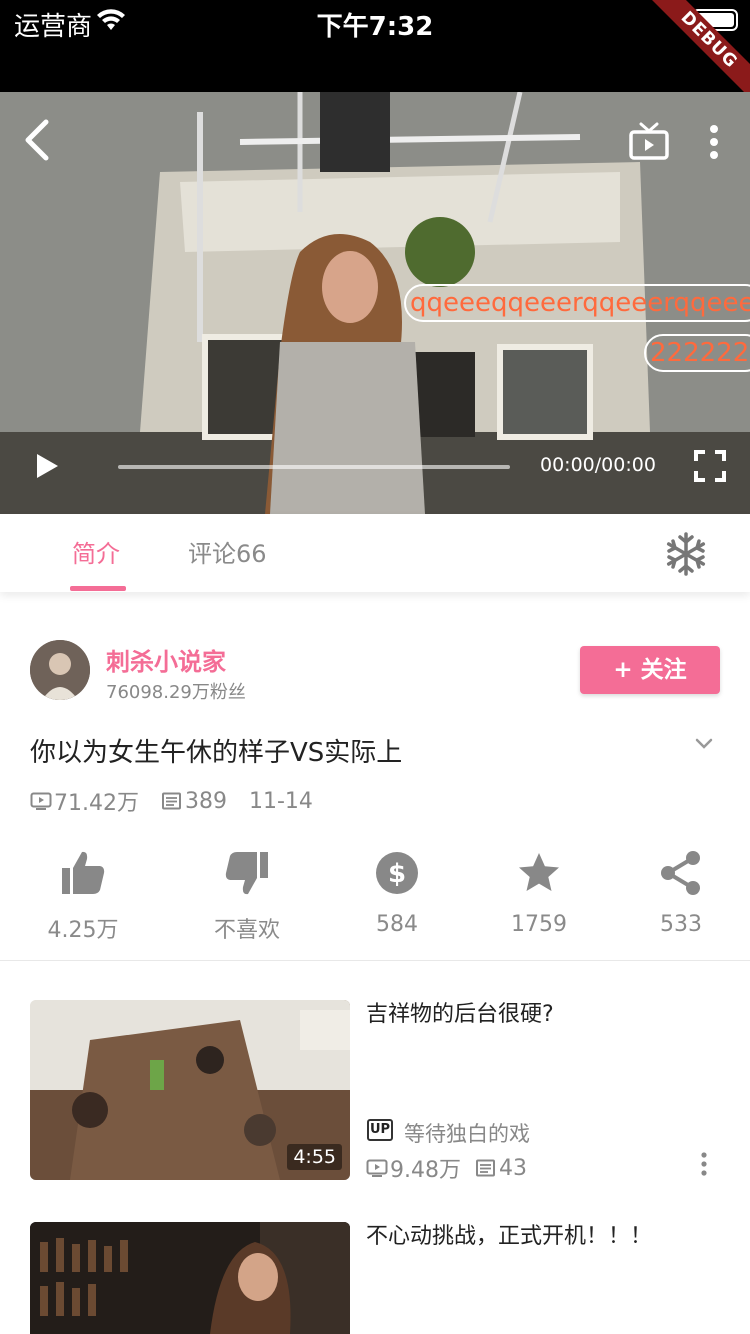 This screenshot has height=1334, width=750. Describe the element at coordinates (650, 670) in the screenshot. I see `follow-button: + 关注` at that location.